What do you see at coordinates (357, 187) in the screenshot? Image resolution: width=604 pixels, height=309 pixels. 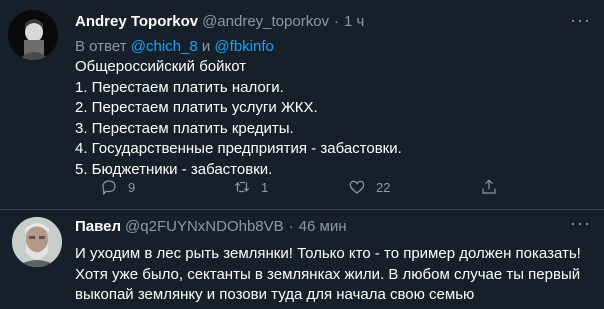 I see `like-icon` at bounding box center [357, 187].